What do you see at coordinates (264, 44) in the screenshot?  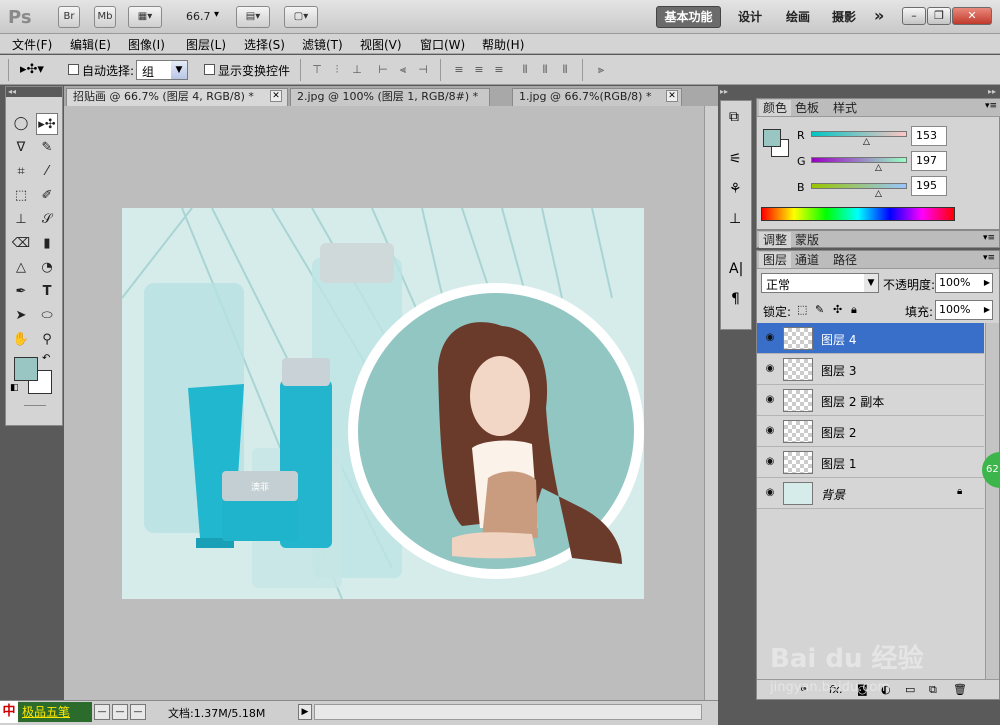 I see `menu-select: 选择(S)` at bounding box center [264, 44].